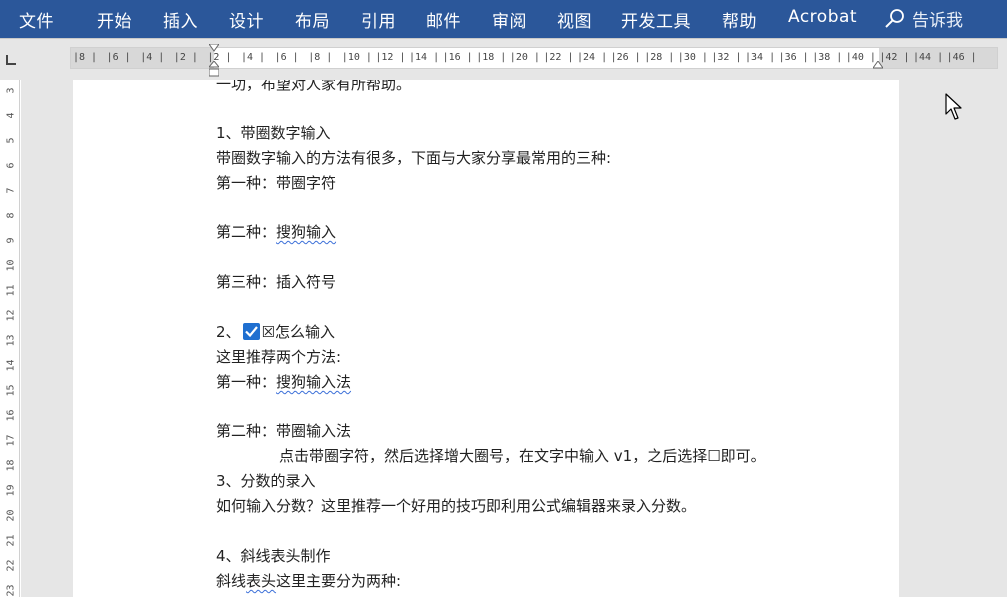 The image size is (1007, 597). Describe the element at coordinates (390, 57) in the screenshot. I see `ruler-number: |12 |` at that location.